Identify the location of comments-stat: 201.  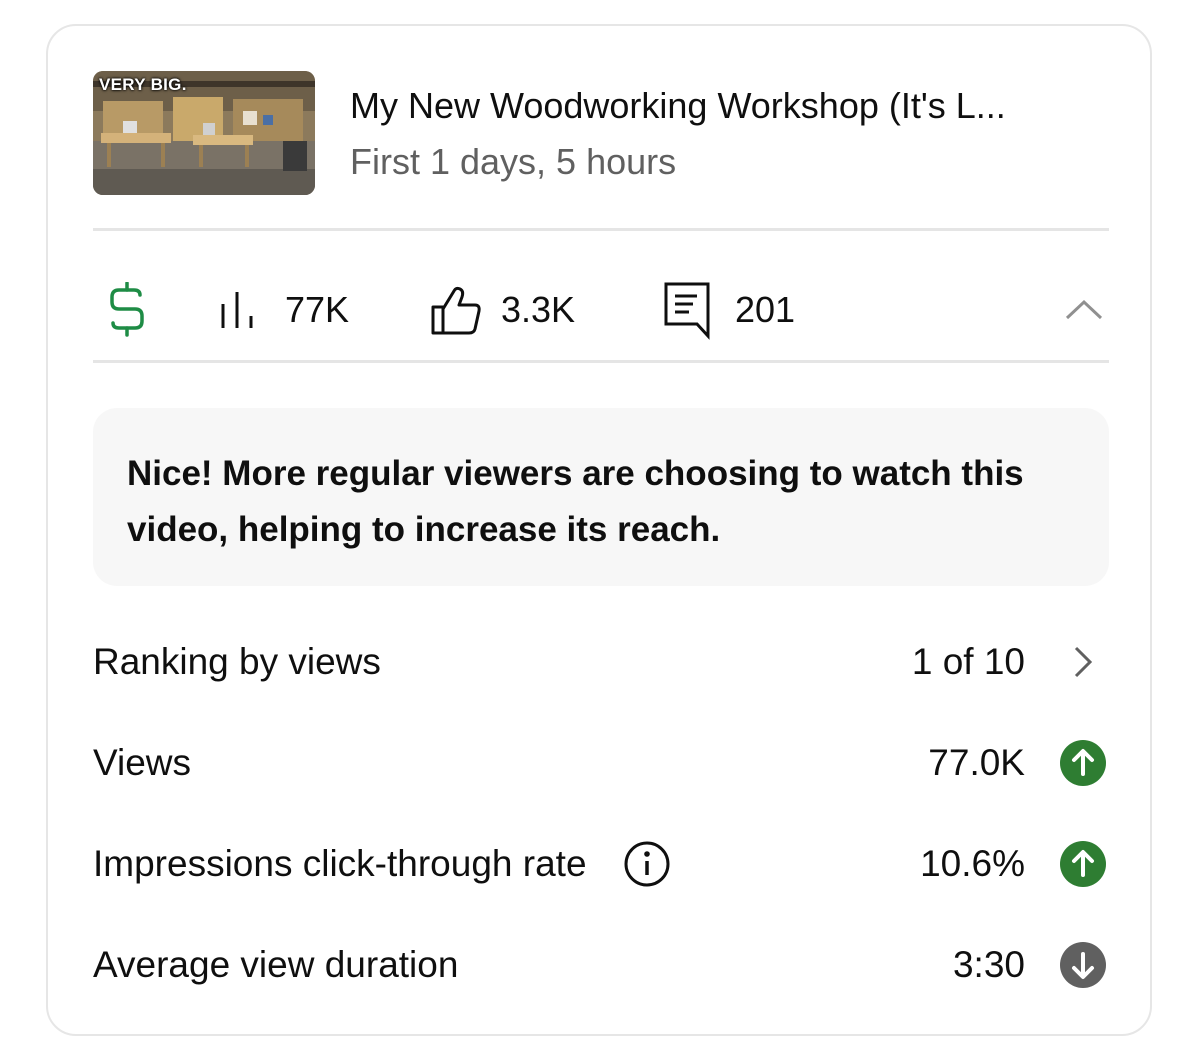
(729, 310).